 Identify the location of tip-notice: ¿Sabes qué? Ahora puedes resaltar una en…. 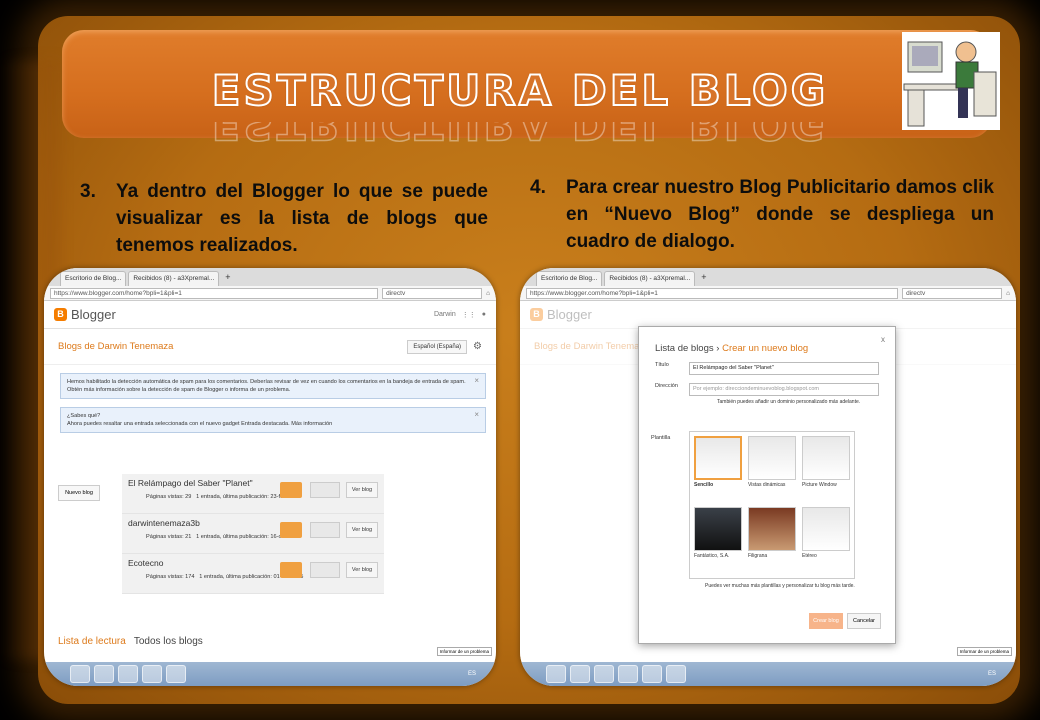
(273, 420).